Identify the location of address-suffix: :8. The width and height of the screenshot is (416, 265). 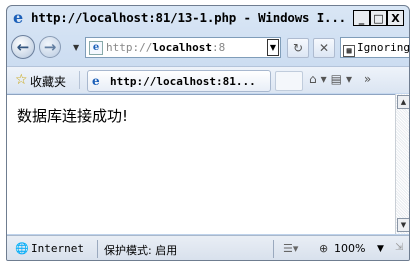
(218, 47).